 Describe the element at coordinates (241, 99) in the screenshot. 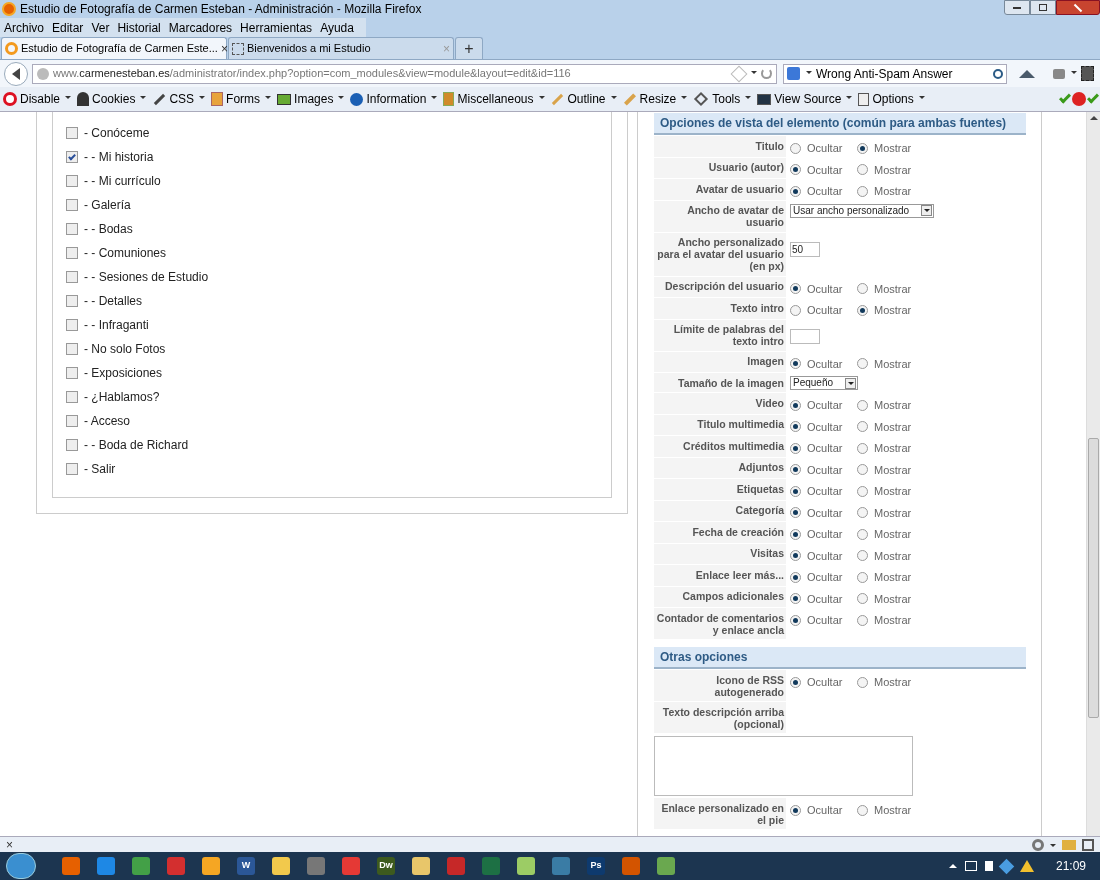

I see `toolbar-menu: Forms` at that location.